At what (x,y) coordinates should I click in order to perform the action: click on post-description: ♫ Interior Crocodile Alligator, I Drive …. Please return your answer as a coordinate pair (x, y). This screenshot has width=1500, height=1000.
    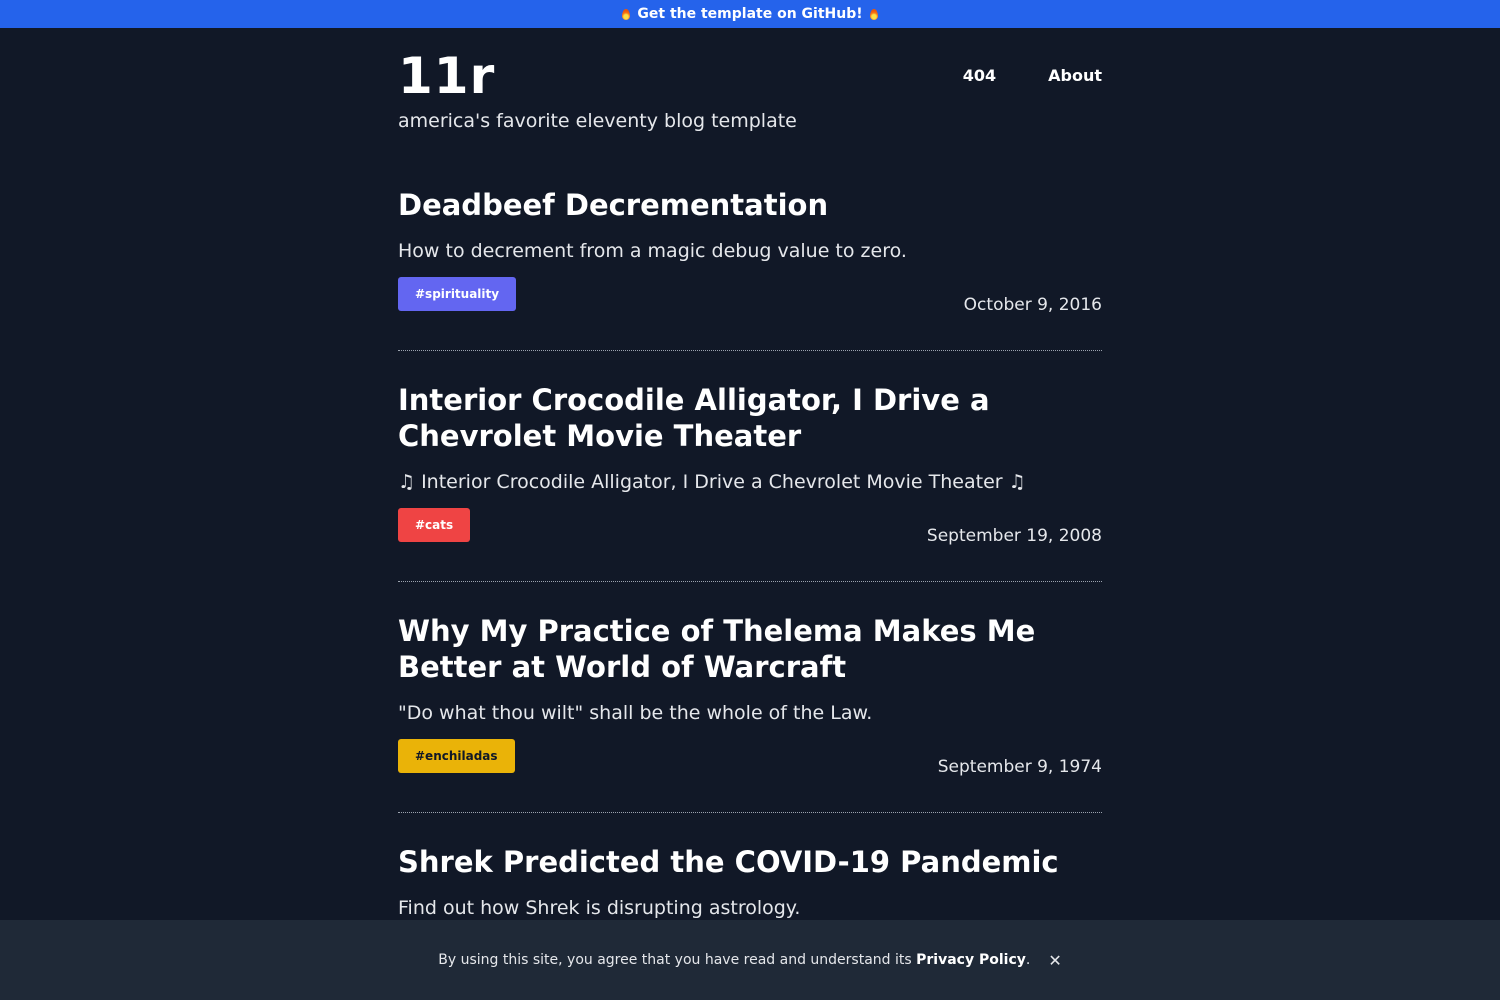
    Looking at the image, I should click on (712, 482).